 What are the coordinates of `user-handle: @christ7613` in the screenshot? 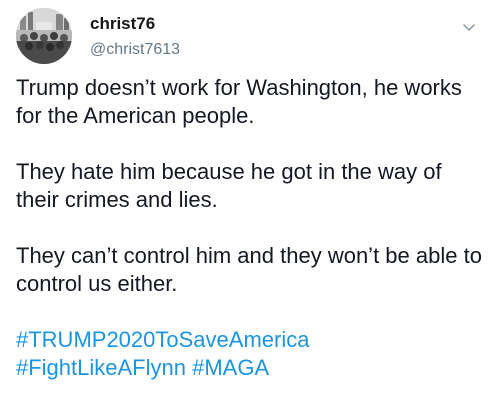 It's located at (135, 50).